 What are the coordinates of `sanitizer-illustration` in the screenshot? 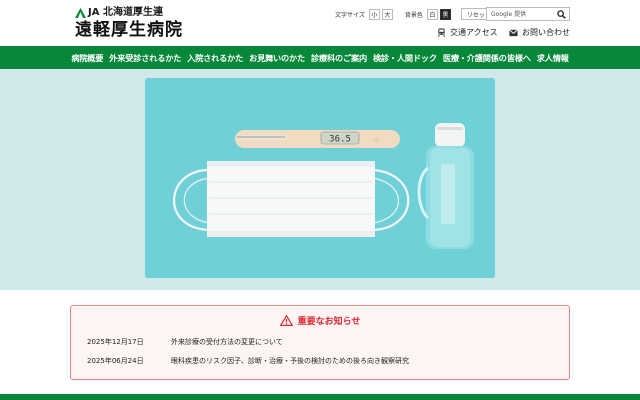 It's located at (445, 186).